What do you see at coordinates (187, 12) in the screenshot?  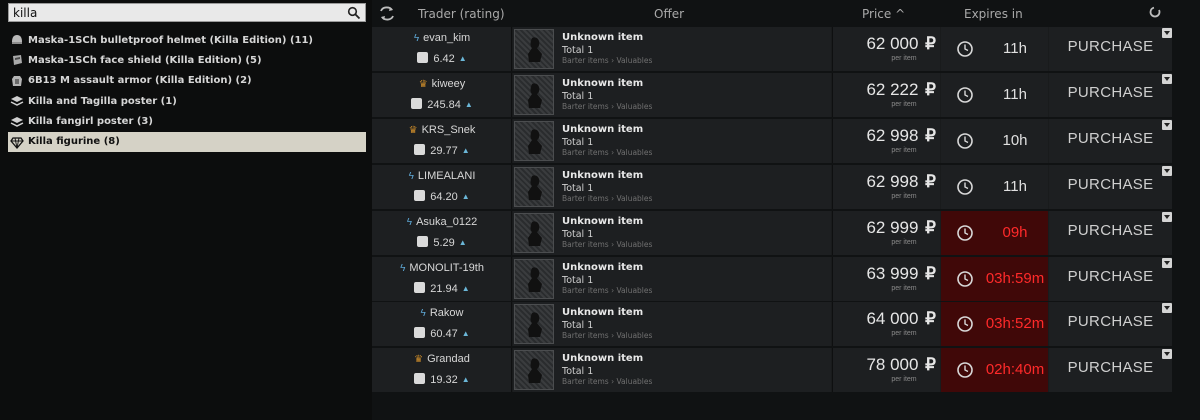 I see `search-input: killa` at bounding box center [187, 12].